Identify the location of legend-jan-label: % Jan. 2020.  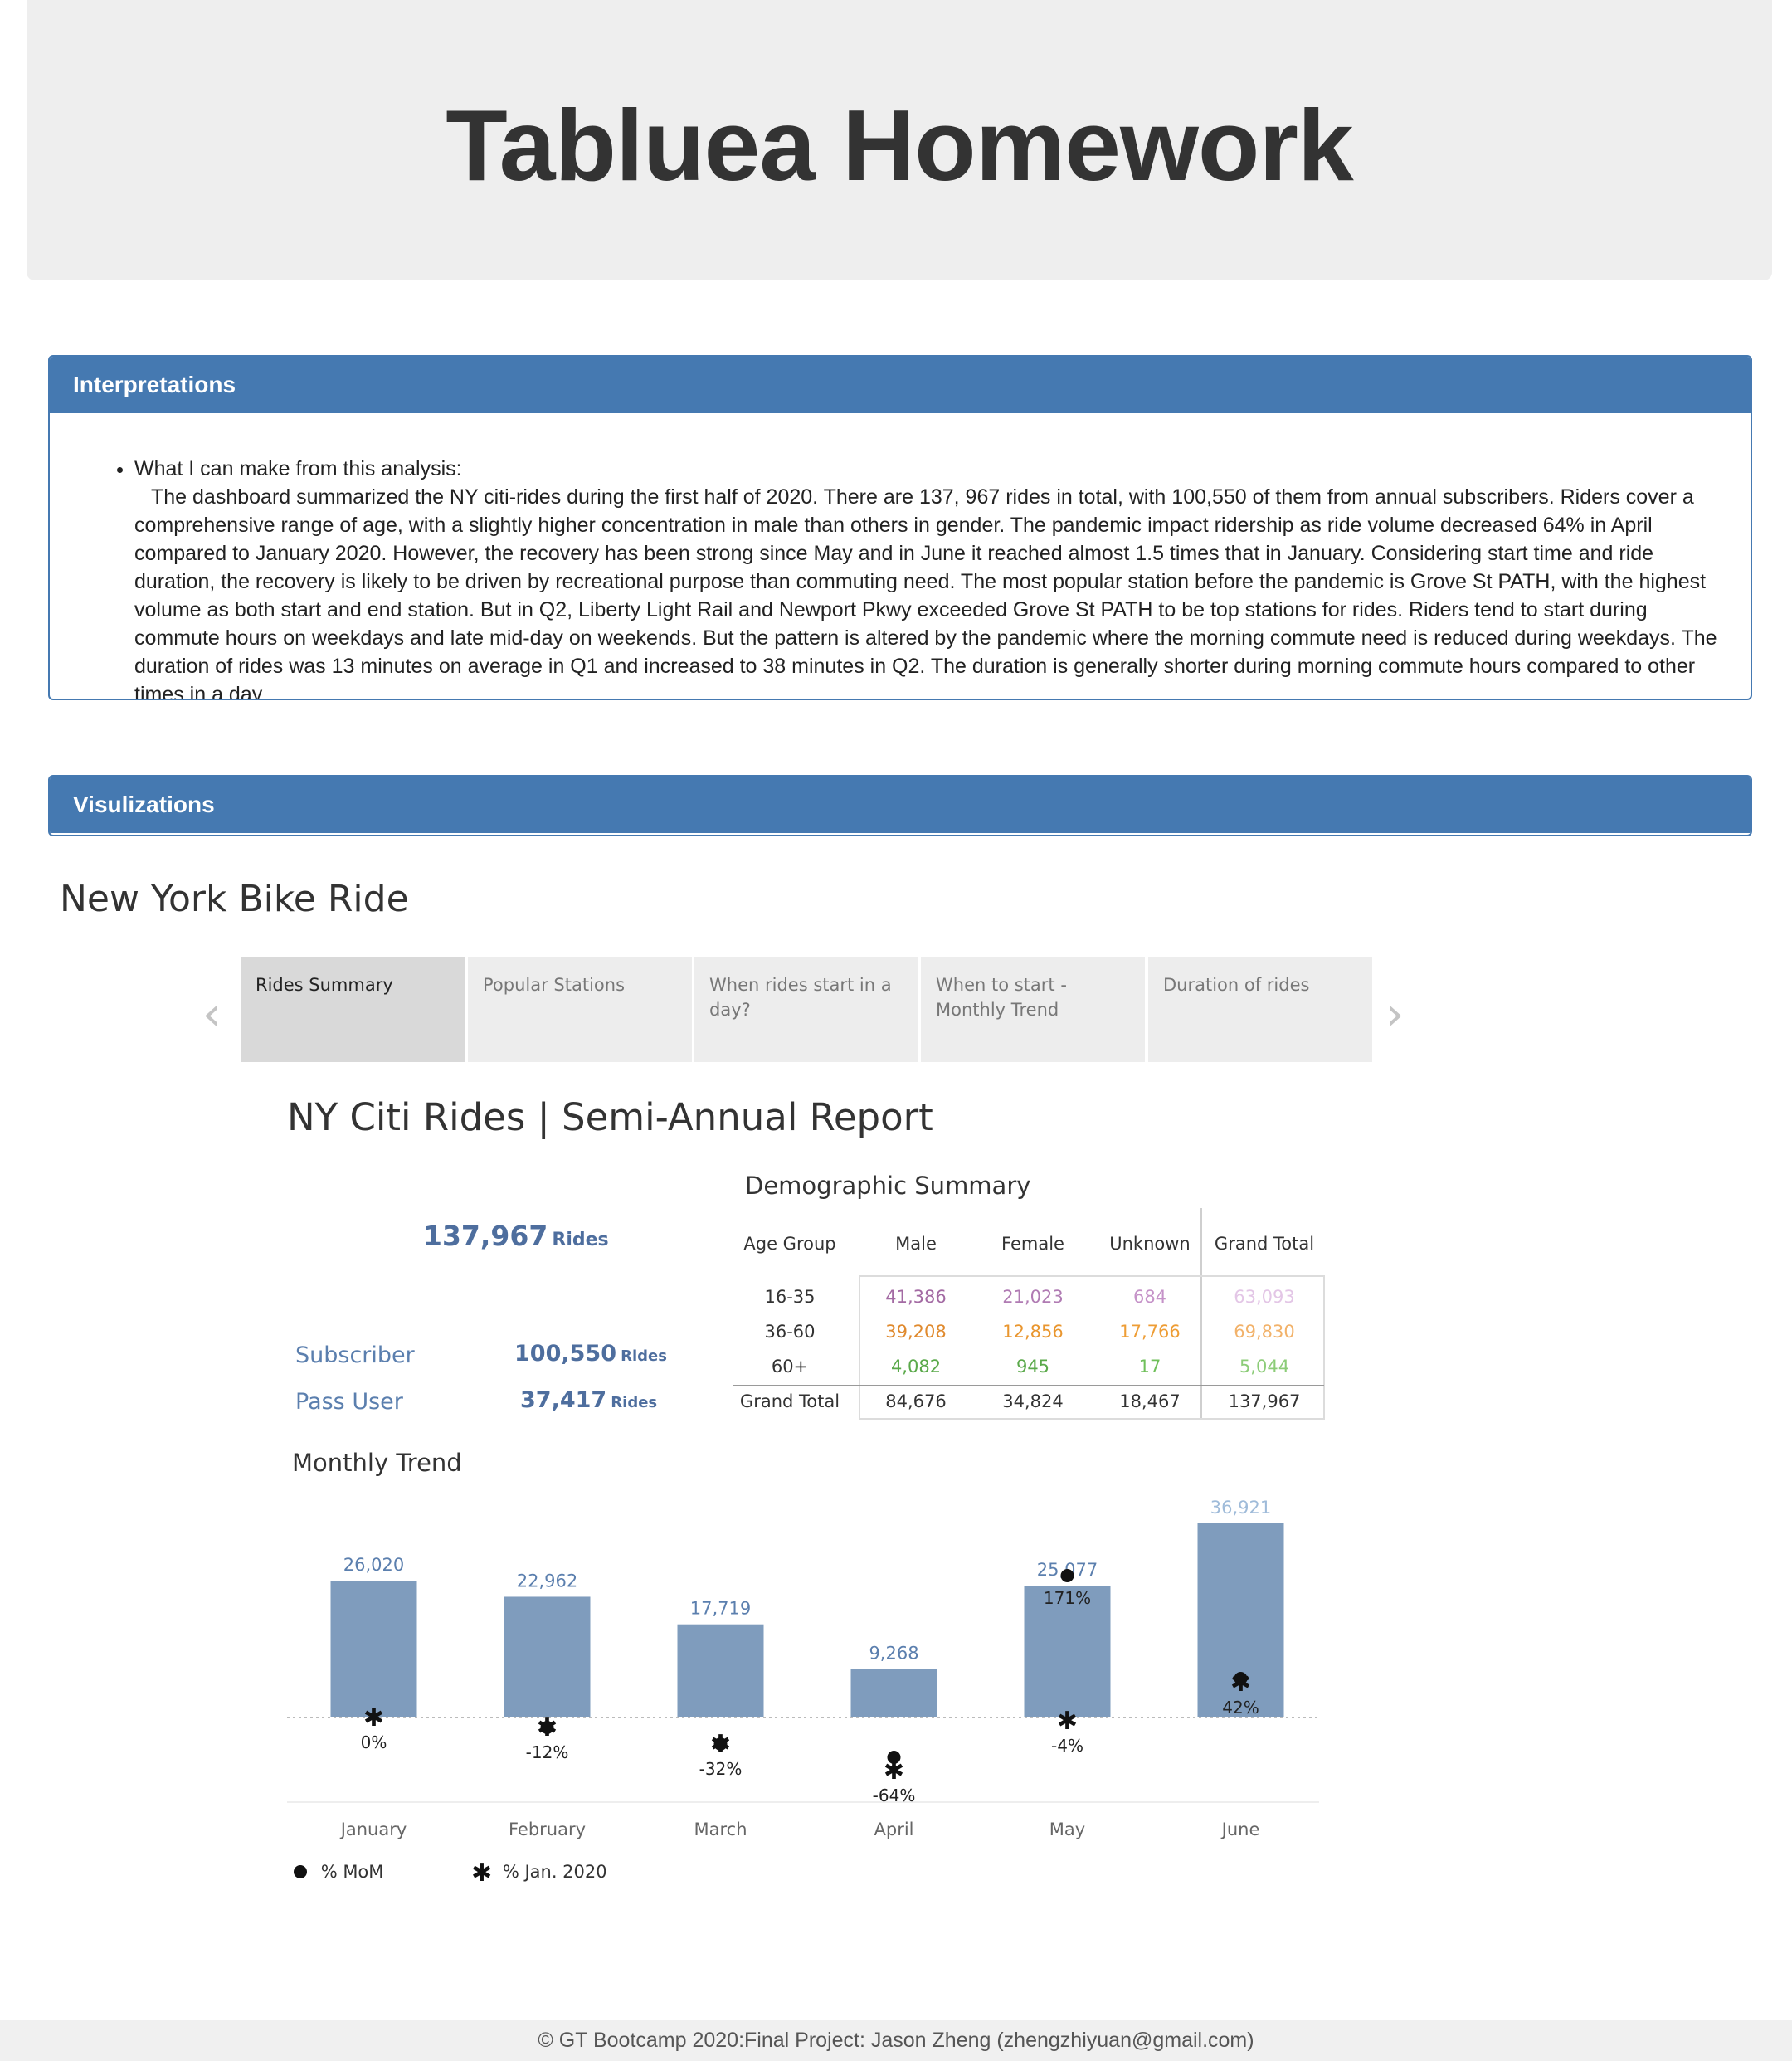
(554, 1872).